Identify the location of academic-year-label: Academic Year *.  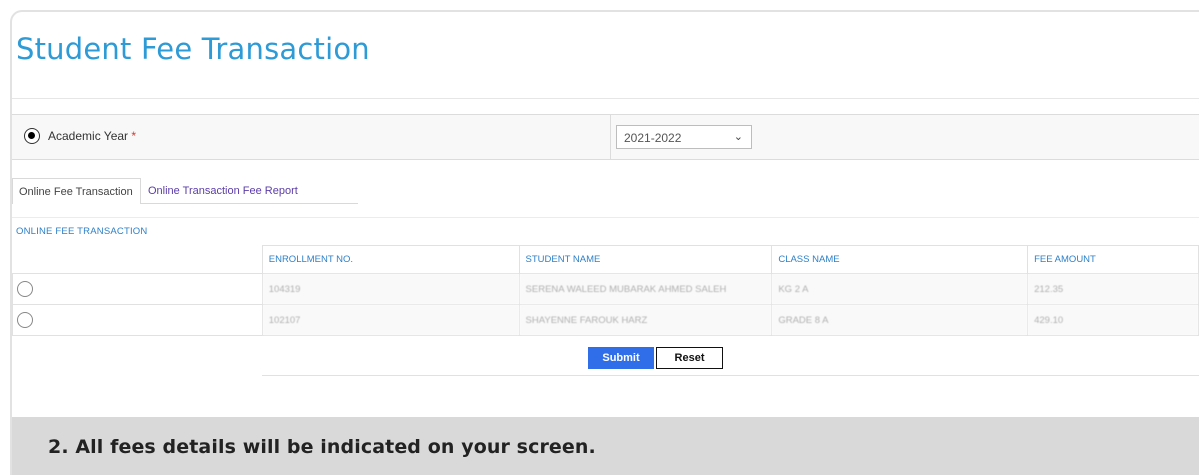
(92, 136).